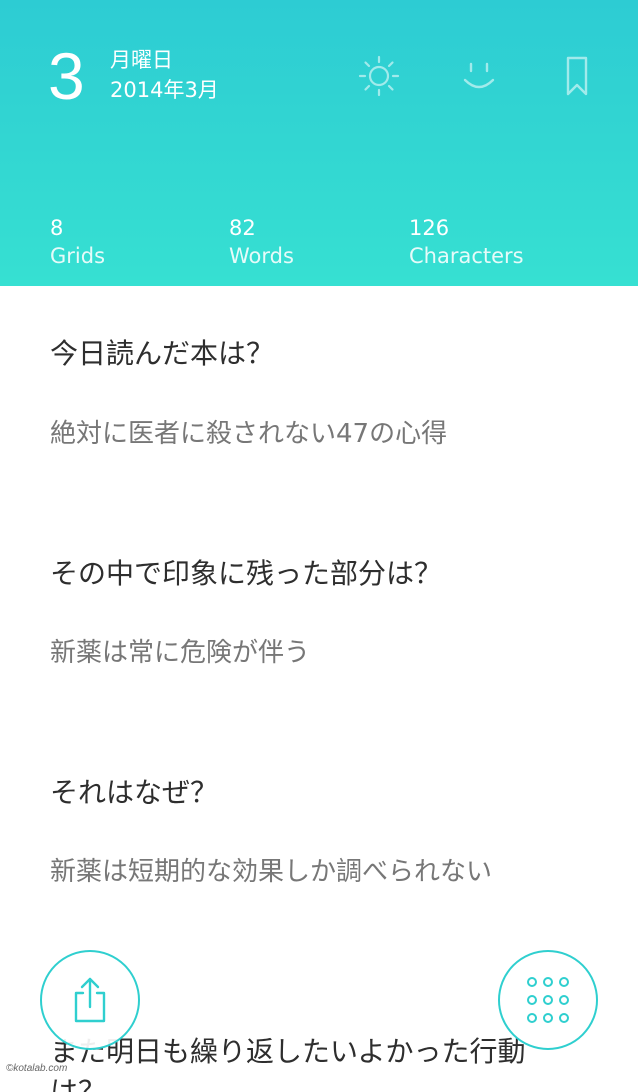 This screenshot has width=638, height=1092. What do you see at coordinates (305, 1062) in the screenshot?
I see `entry-question: また明日も繰り返したいよかった行動は？` at bounding box center [305, 1062].